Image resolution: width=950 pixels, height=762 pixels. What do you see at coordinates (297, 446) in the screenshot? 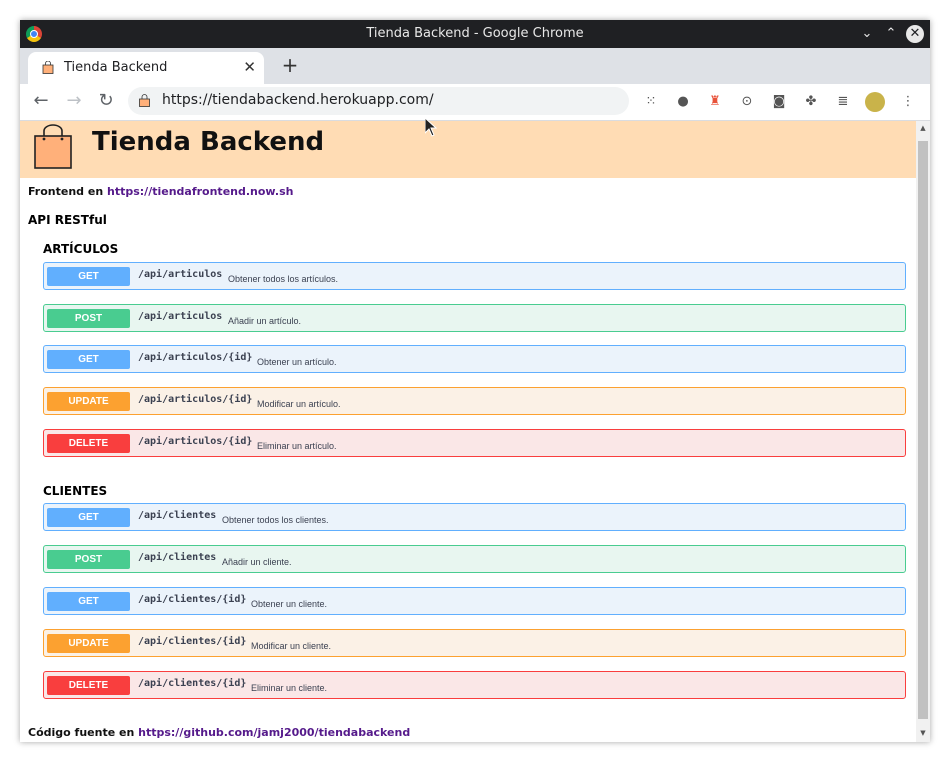
I see `endpoint-description: Eliminar un artículo.` at bounding box center [297, 446].